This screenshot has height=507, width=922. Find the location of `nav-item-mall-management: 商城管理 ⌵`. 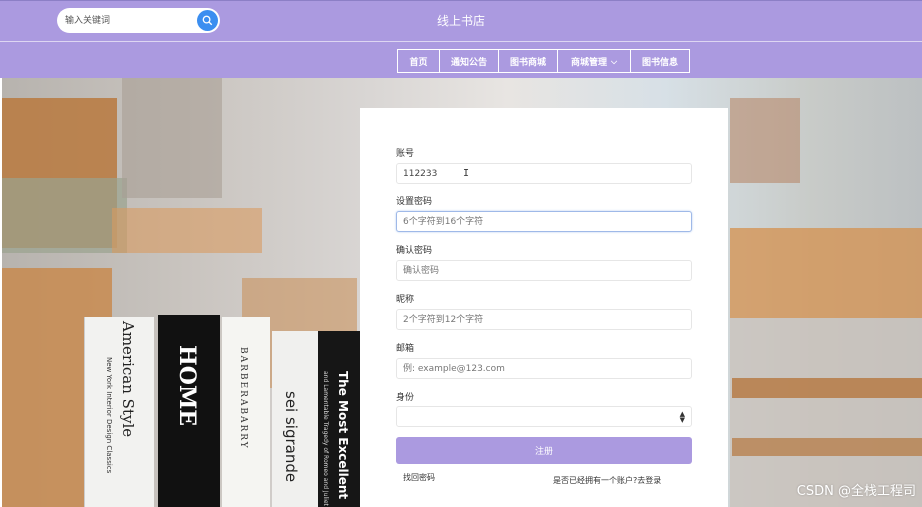

nav-item-mall-management: 商城管理 ⌵ is located at coordinates (594, 61).